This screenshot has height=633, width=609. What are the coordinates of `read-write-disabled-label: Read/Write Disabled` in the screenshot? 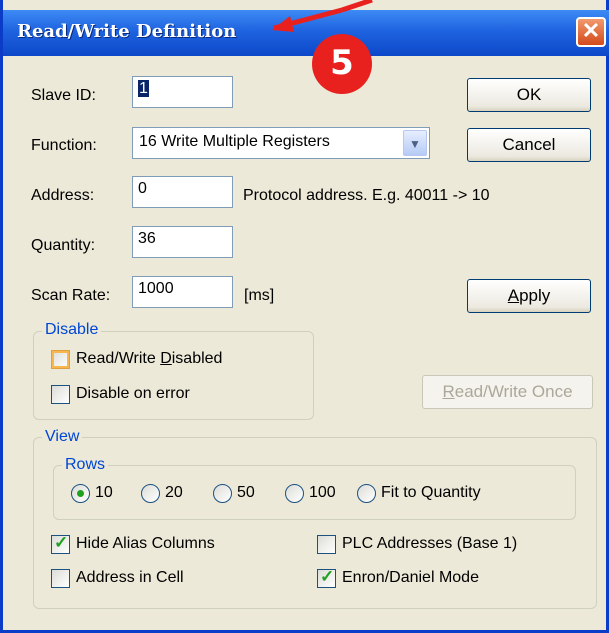 It's located at (149, 359).